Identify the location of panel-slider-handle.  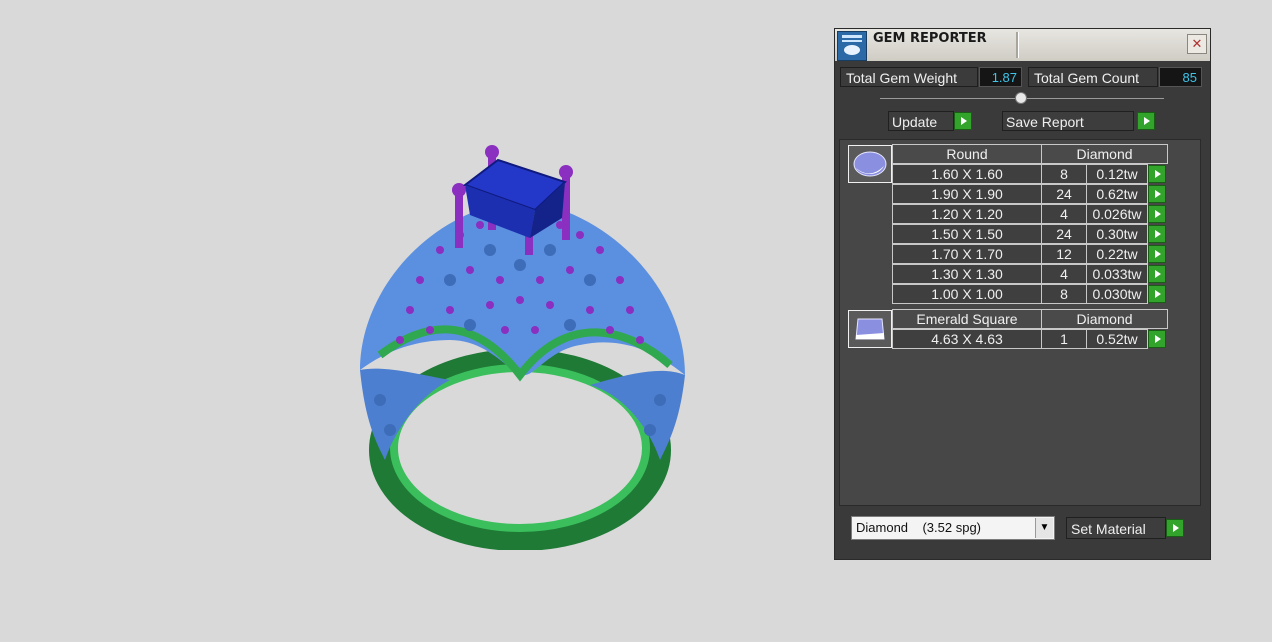
(1021, 98).